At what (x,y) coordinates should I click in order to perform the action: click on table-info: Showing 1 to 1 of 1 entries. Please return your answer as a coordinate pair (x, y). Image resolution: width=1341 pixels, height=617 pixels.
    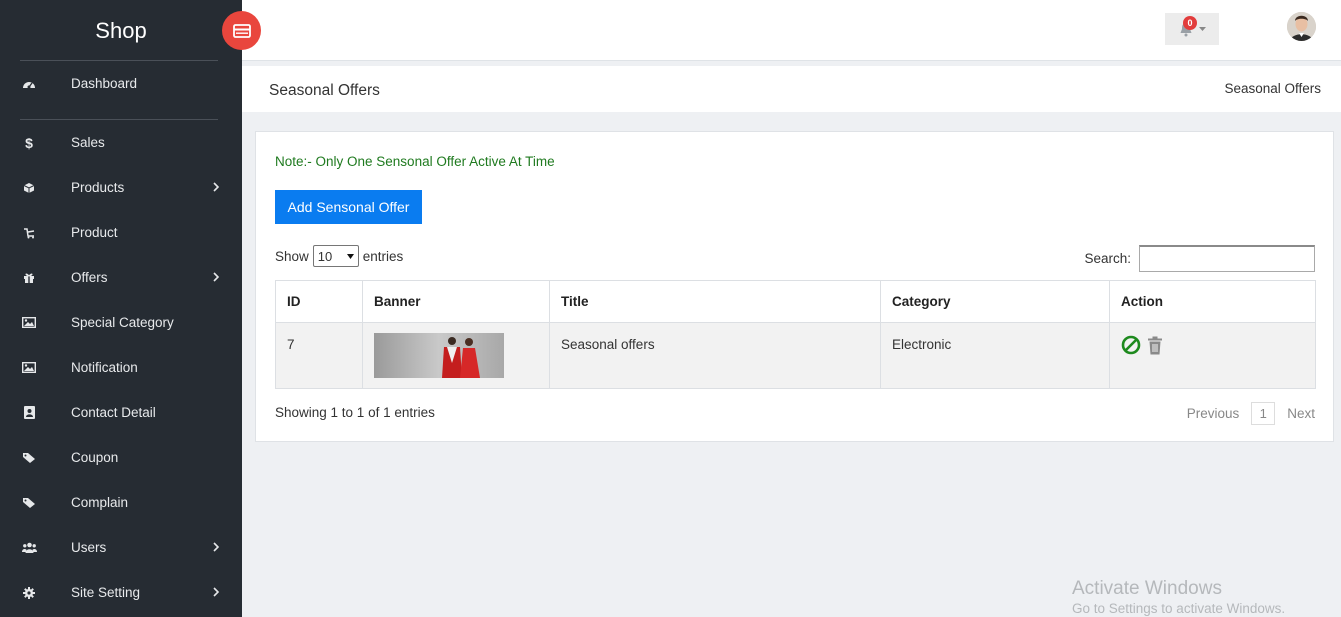
    Looking at the image, I should click on (355, 412).